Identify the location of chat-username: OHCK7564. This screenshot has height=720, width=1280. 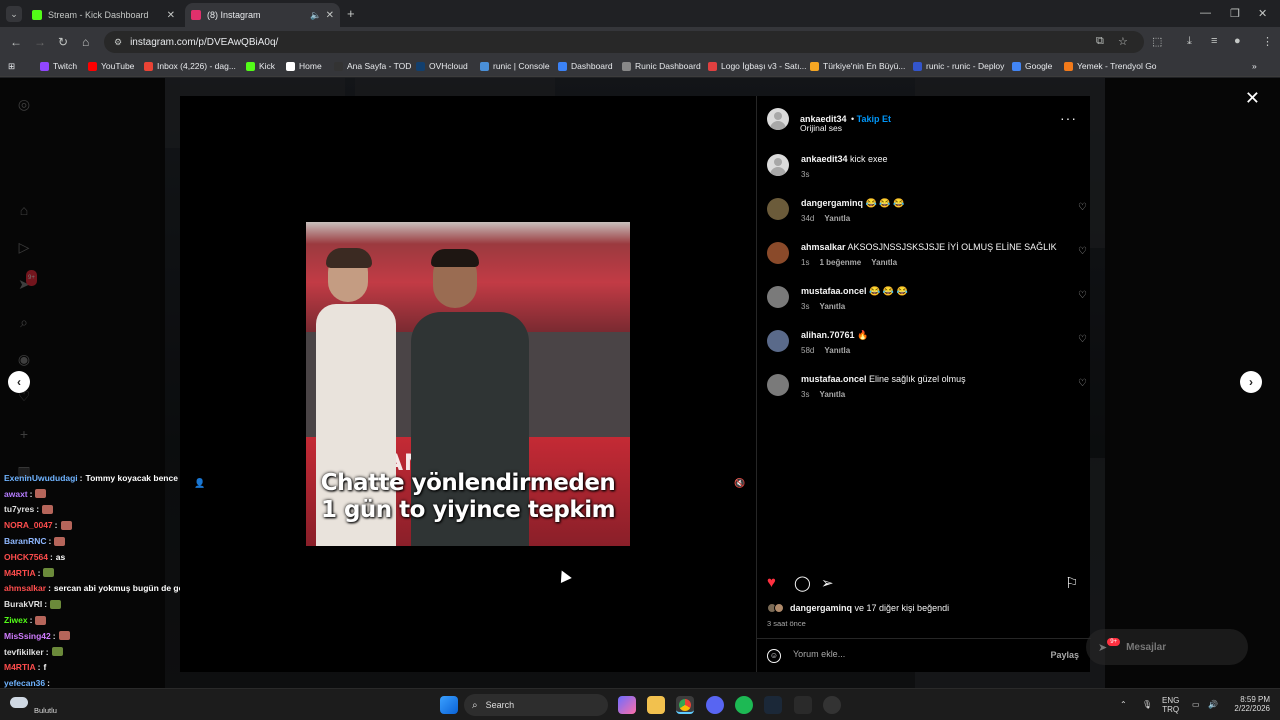
(26, 557).